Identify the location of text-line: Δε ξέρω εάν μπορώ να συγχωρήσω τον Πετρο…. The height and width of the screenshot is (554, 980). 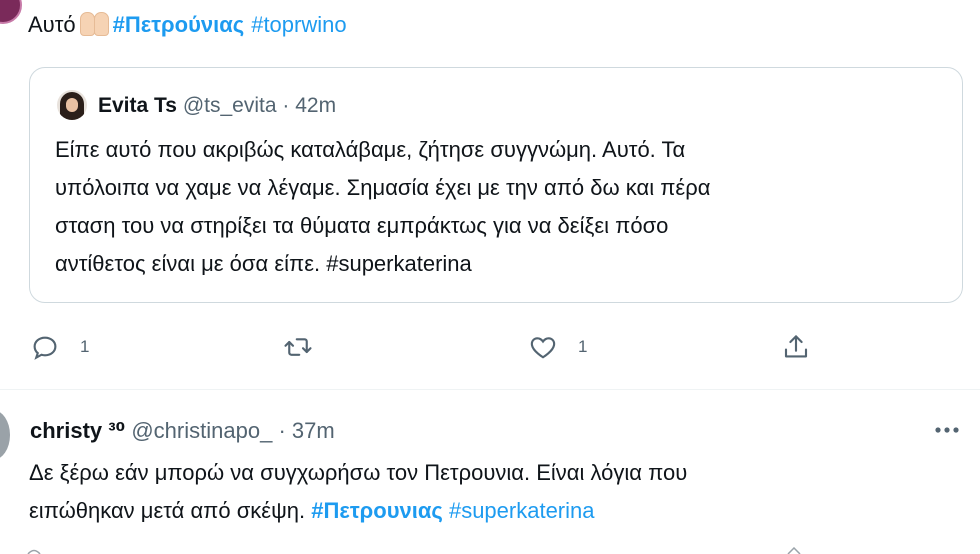
(358, 472).